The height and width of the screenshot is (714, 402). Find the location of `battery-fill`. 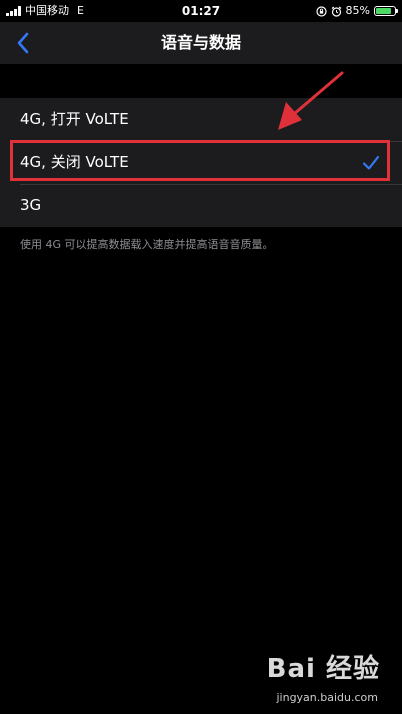

battery-fill is located at coordinates (384, 11).